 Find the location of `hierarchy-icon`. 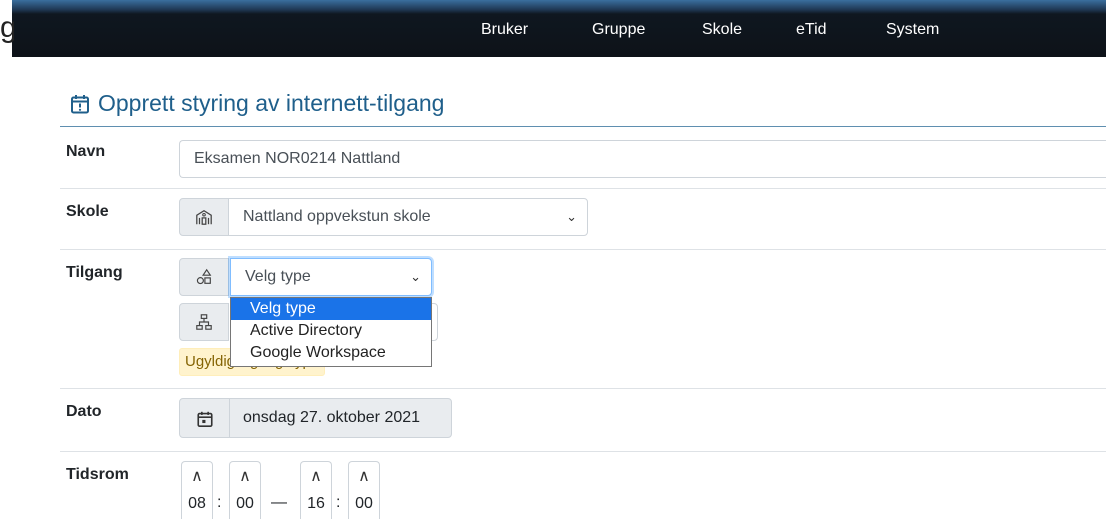

hierarchy-icon is located at coordinates (204, 322).